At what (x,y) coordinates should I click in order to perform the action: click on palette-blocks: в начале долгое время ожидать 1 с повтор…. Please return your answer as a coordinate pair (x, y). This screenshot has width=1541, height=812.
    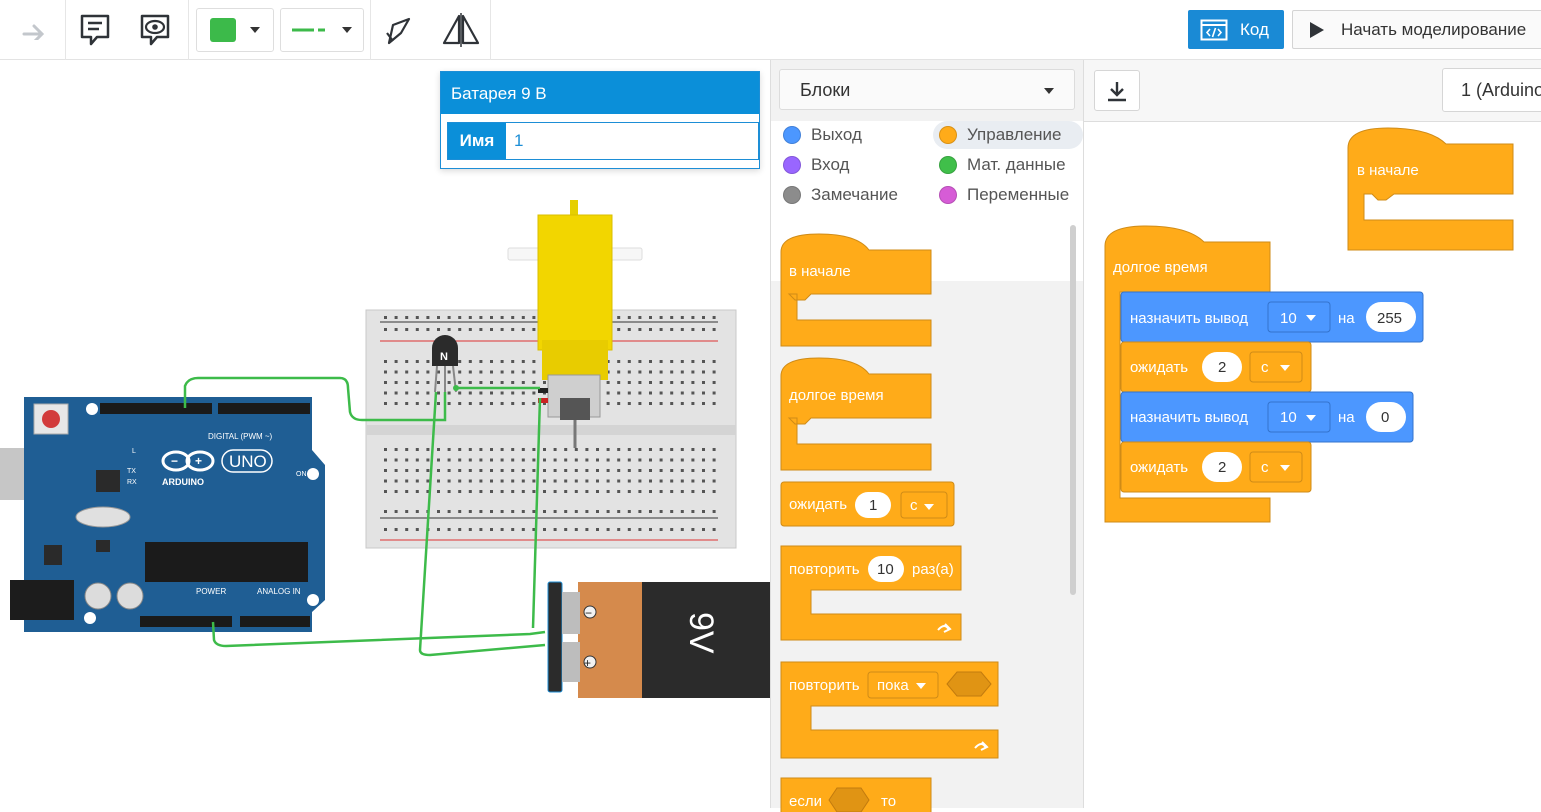
    Looking at the image, I should click on (889, 522).